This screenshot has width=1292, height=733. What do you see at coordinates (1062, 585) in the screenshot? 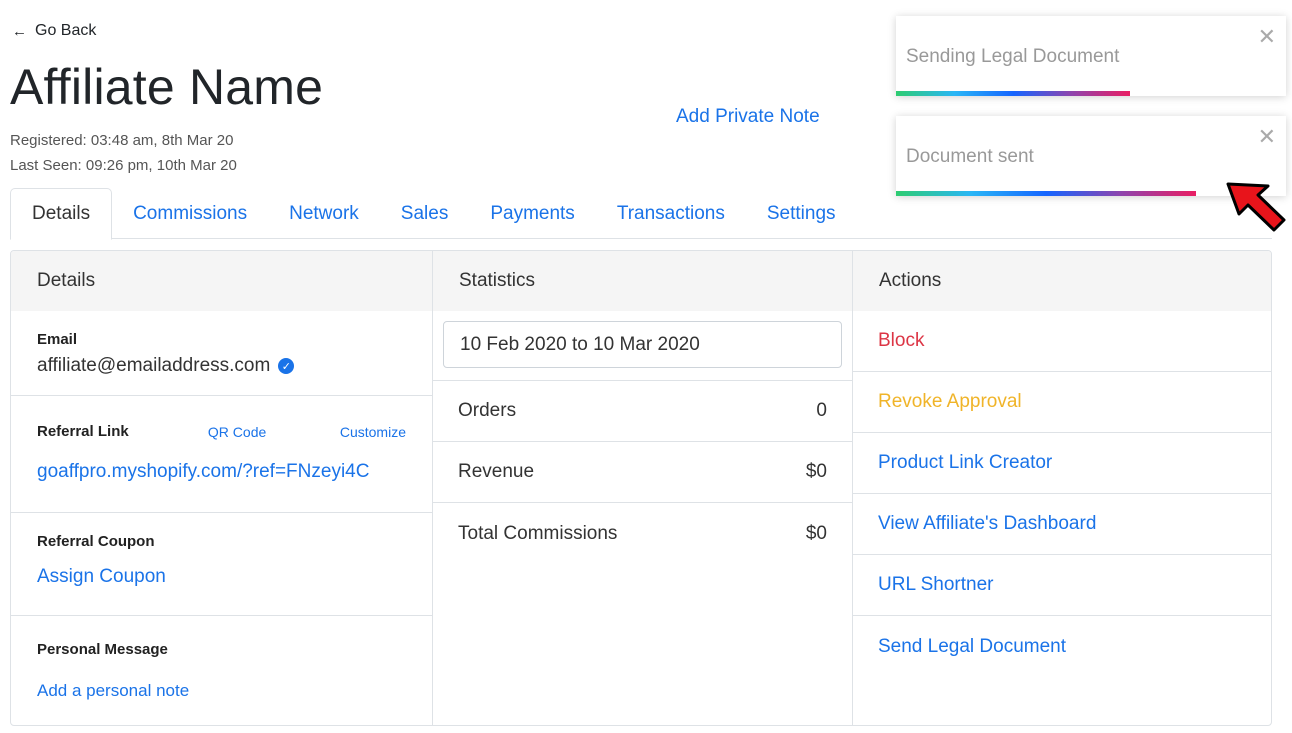
I see `url-shortner-action: URL Shortner` at bounding box center [1062, 585].